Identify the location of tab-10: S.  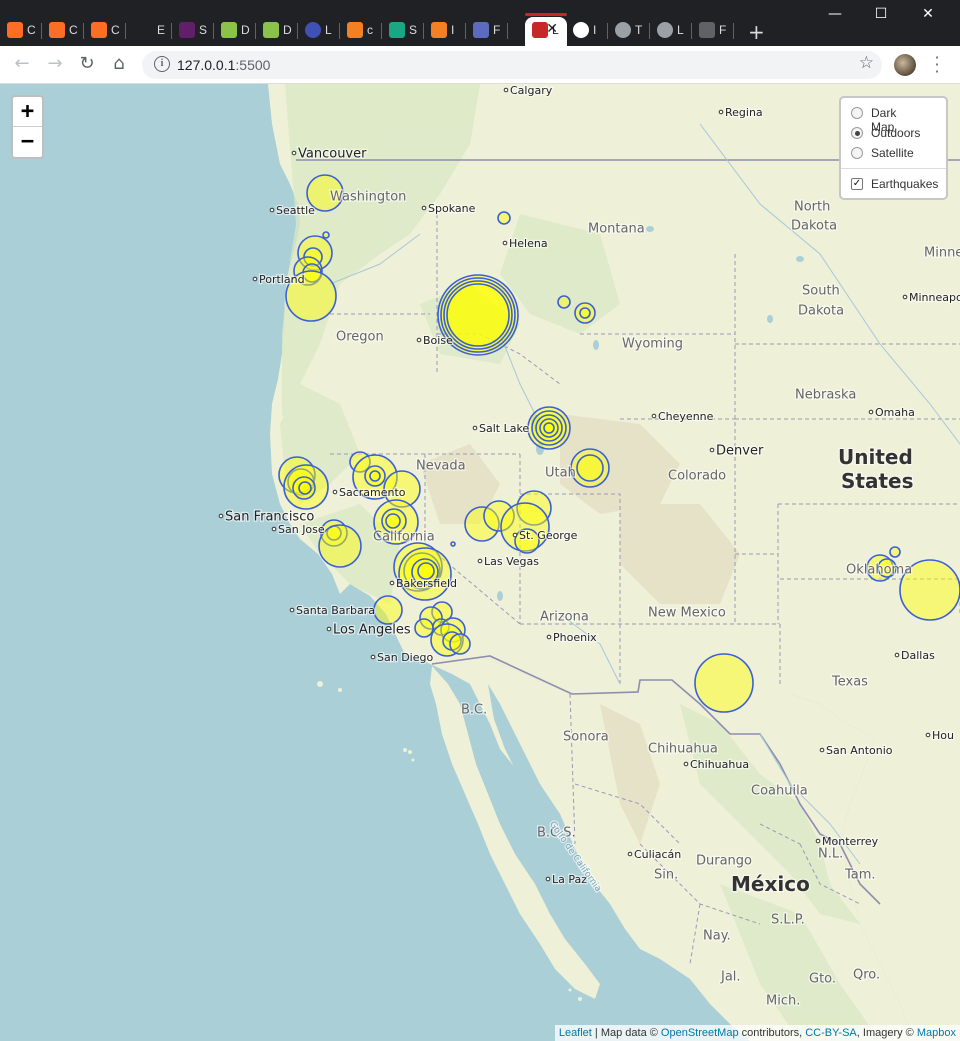
(403, 31).